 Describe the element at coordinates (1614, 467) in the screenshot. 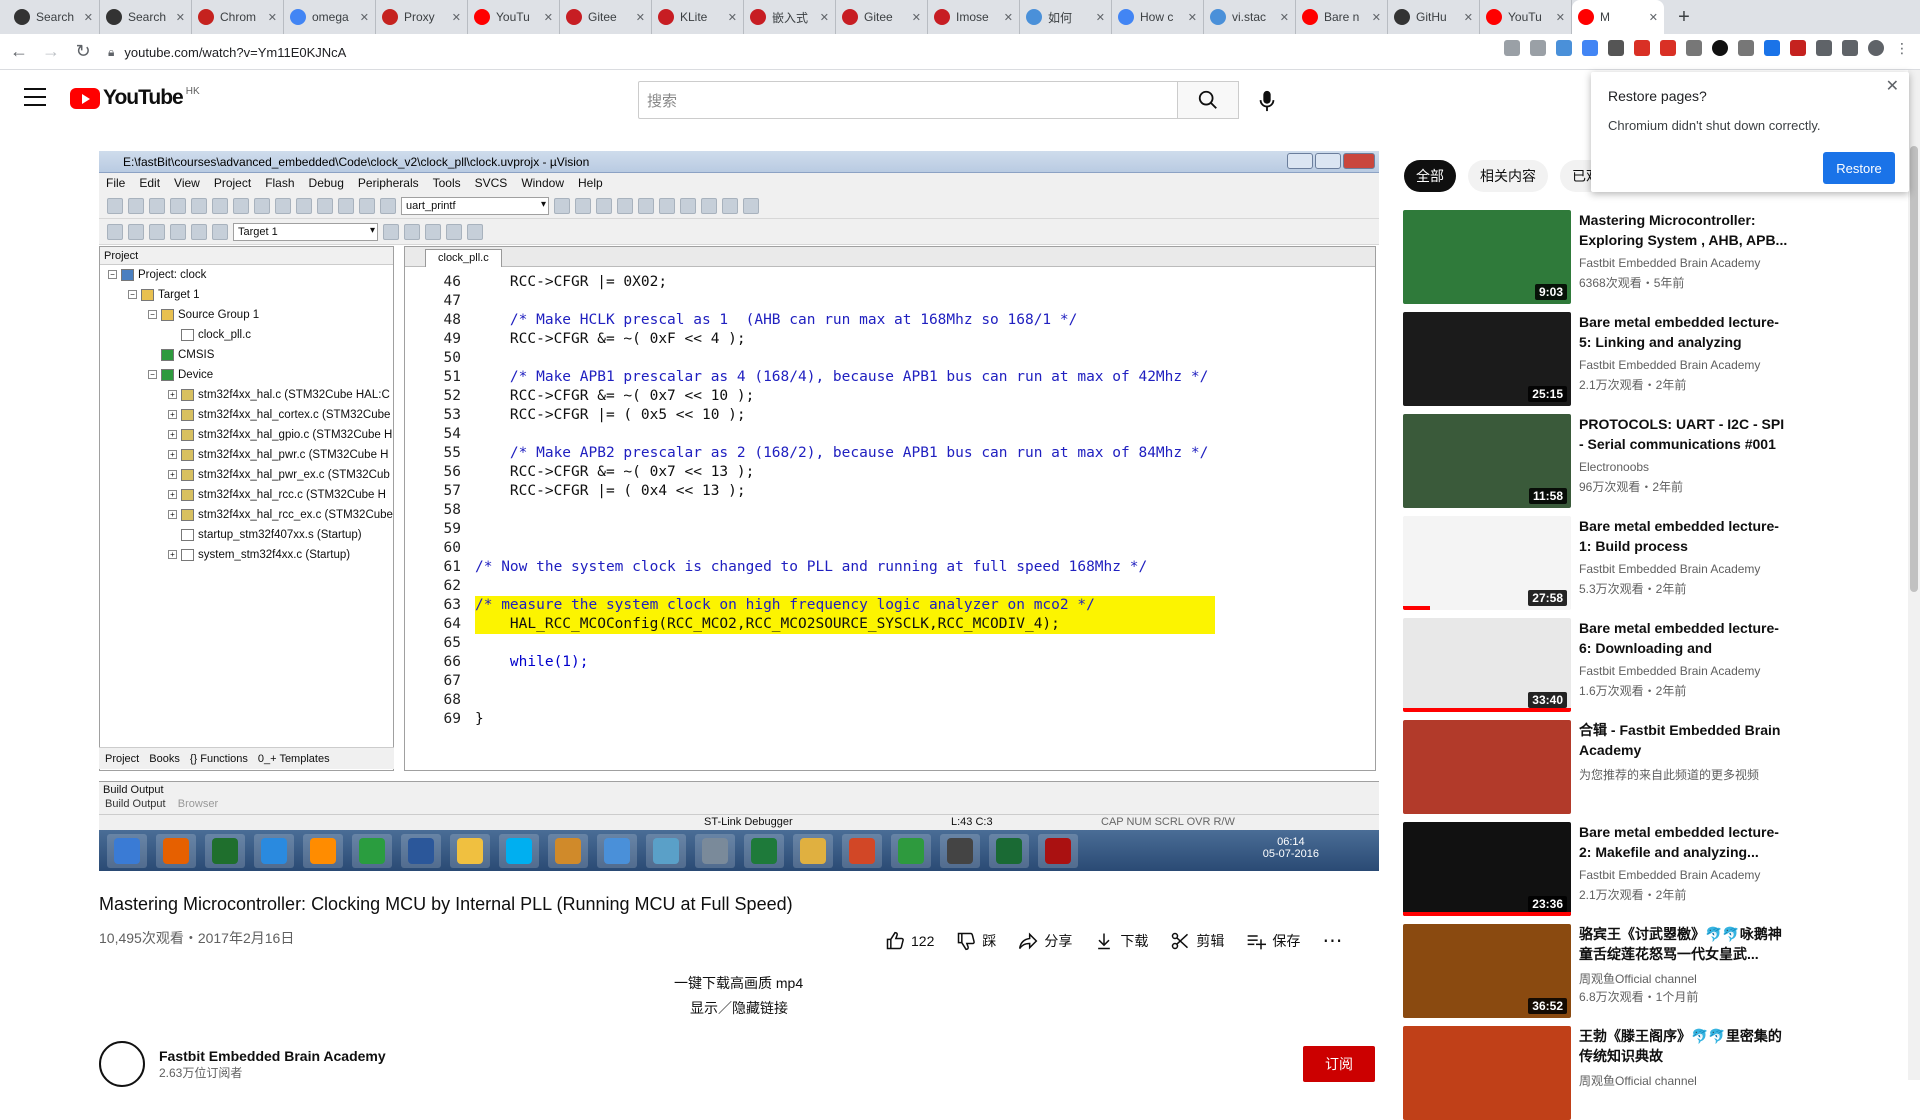

I see `video-channel: Electronoobs` at that location.